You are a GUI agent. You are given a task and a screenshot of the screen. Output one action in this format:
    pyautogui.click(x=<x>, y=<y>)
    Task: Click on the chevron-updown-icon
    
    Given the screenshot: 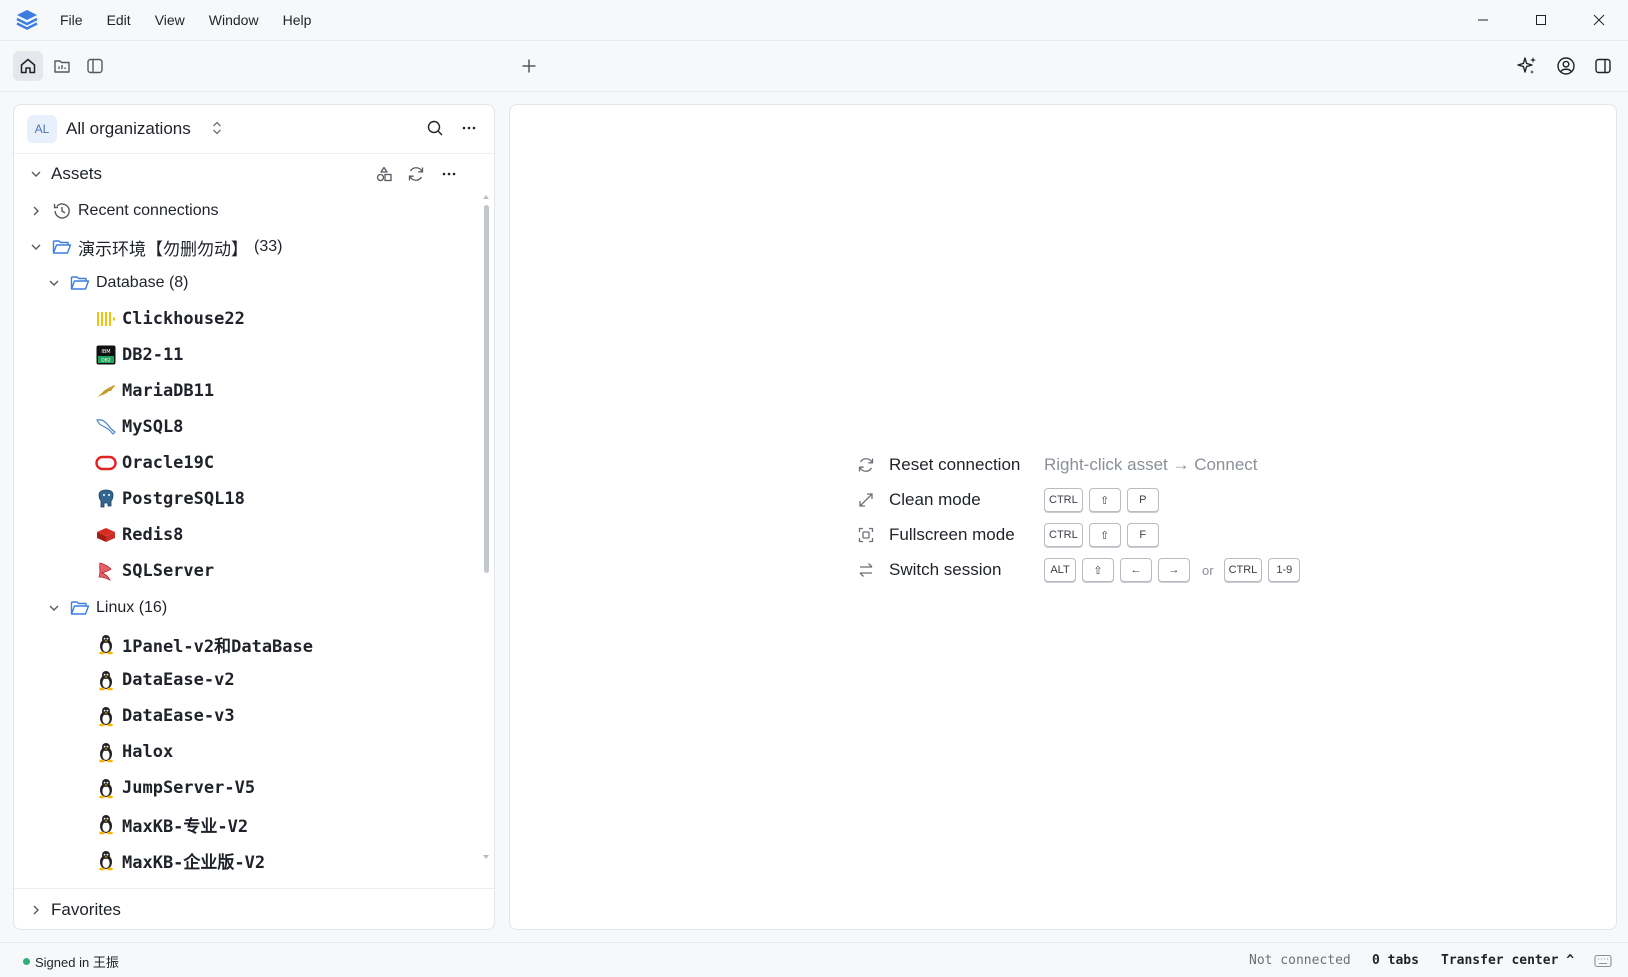 What is the action you would take?
    pyautogui.click(x=217, y=130)
    